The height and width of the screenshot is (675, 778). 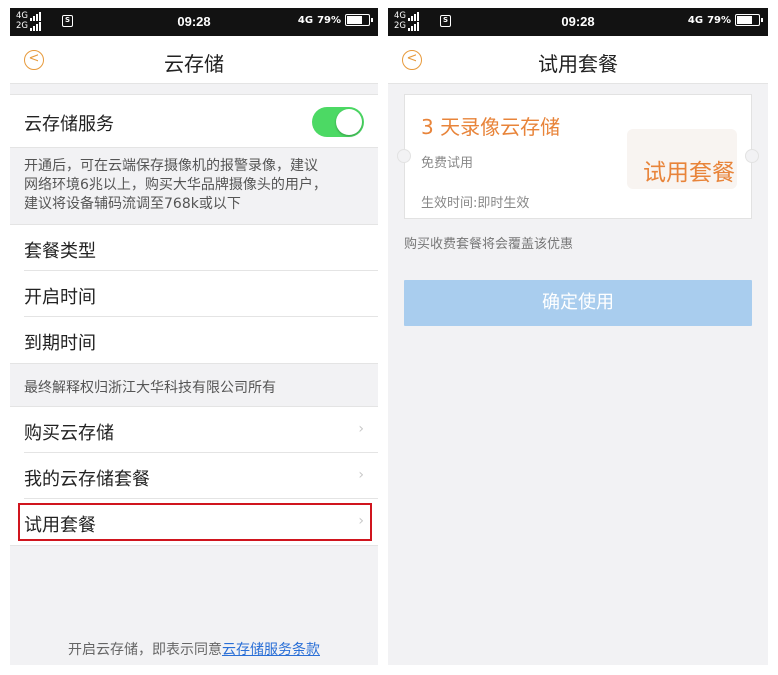 I want to click on row-label: 试用套餐, so click(x=60, y=525).